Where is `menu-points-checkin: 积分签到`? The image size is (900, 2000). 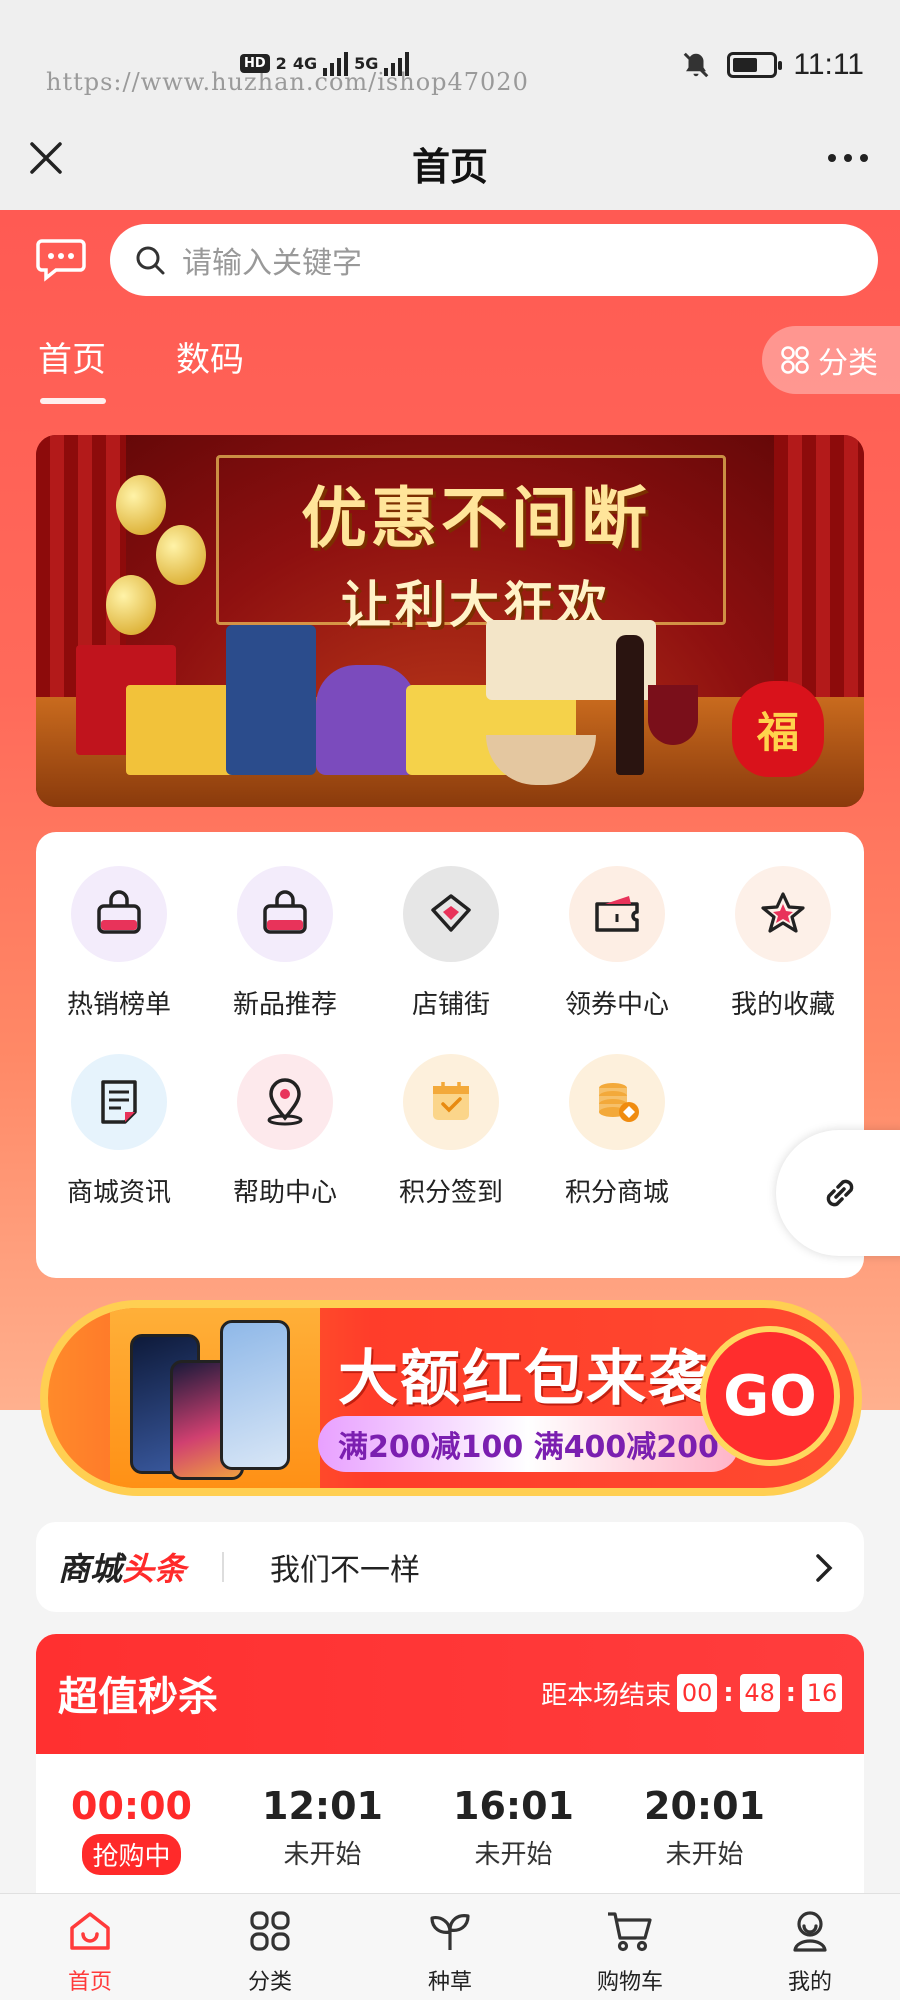
menu-points-checkin: 积分签到 is located at coordinates (451, 1131).